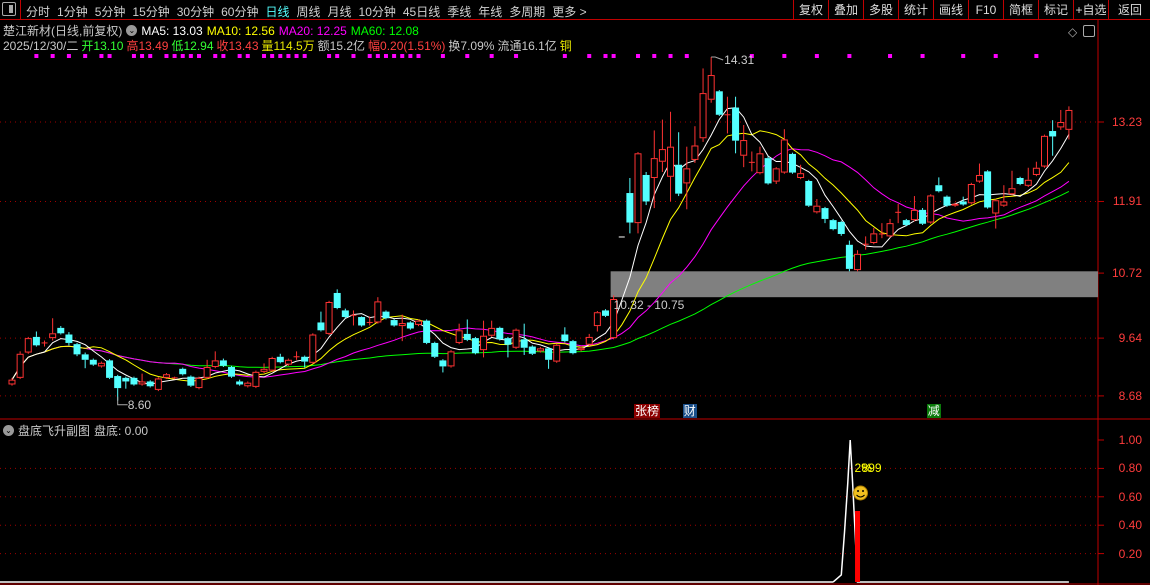  I want to click on tab-period: 年线, so click(490, 11).